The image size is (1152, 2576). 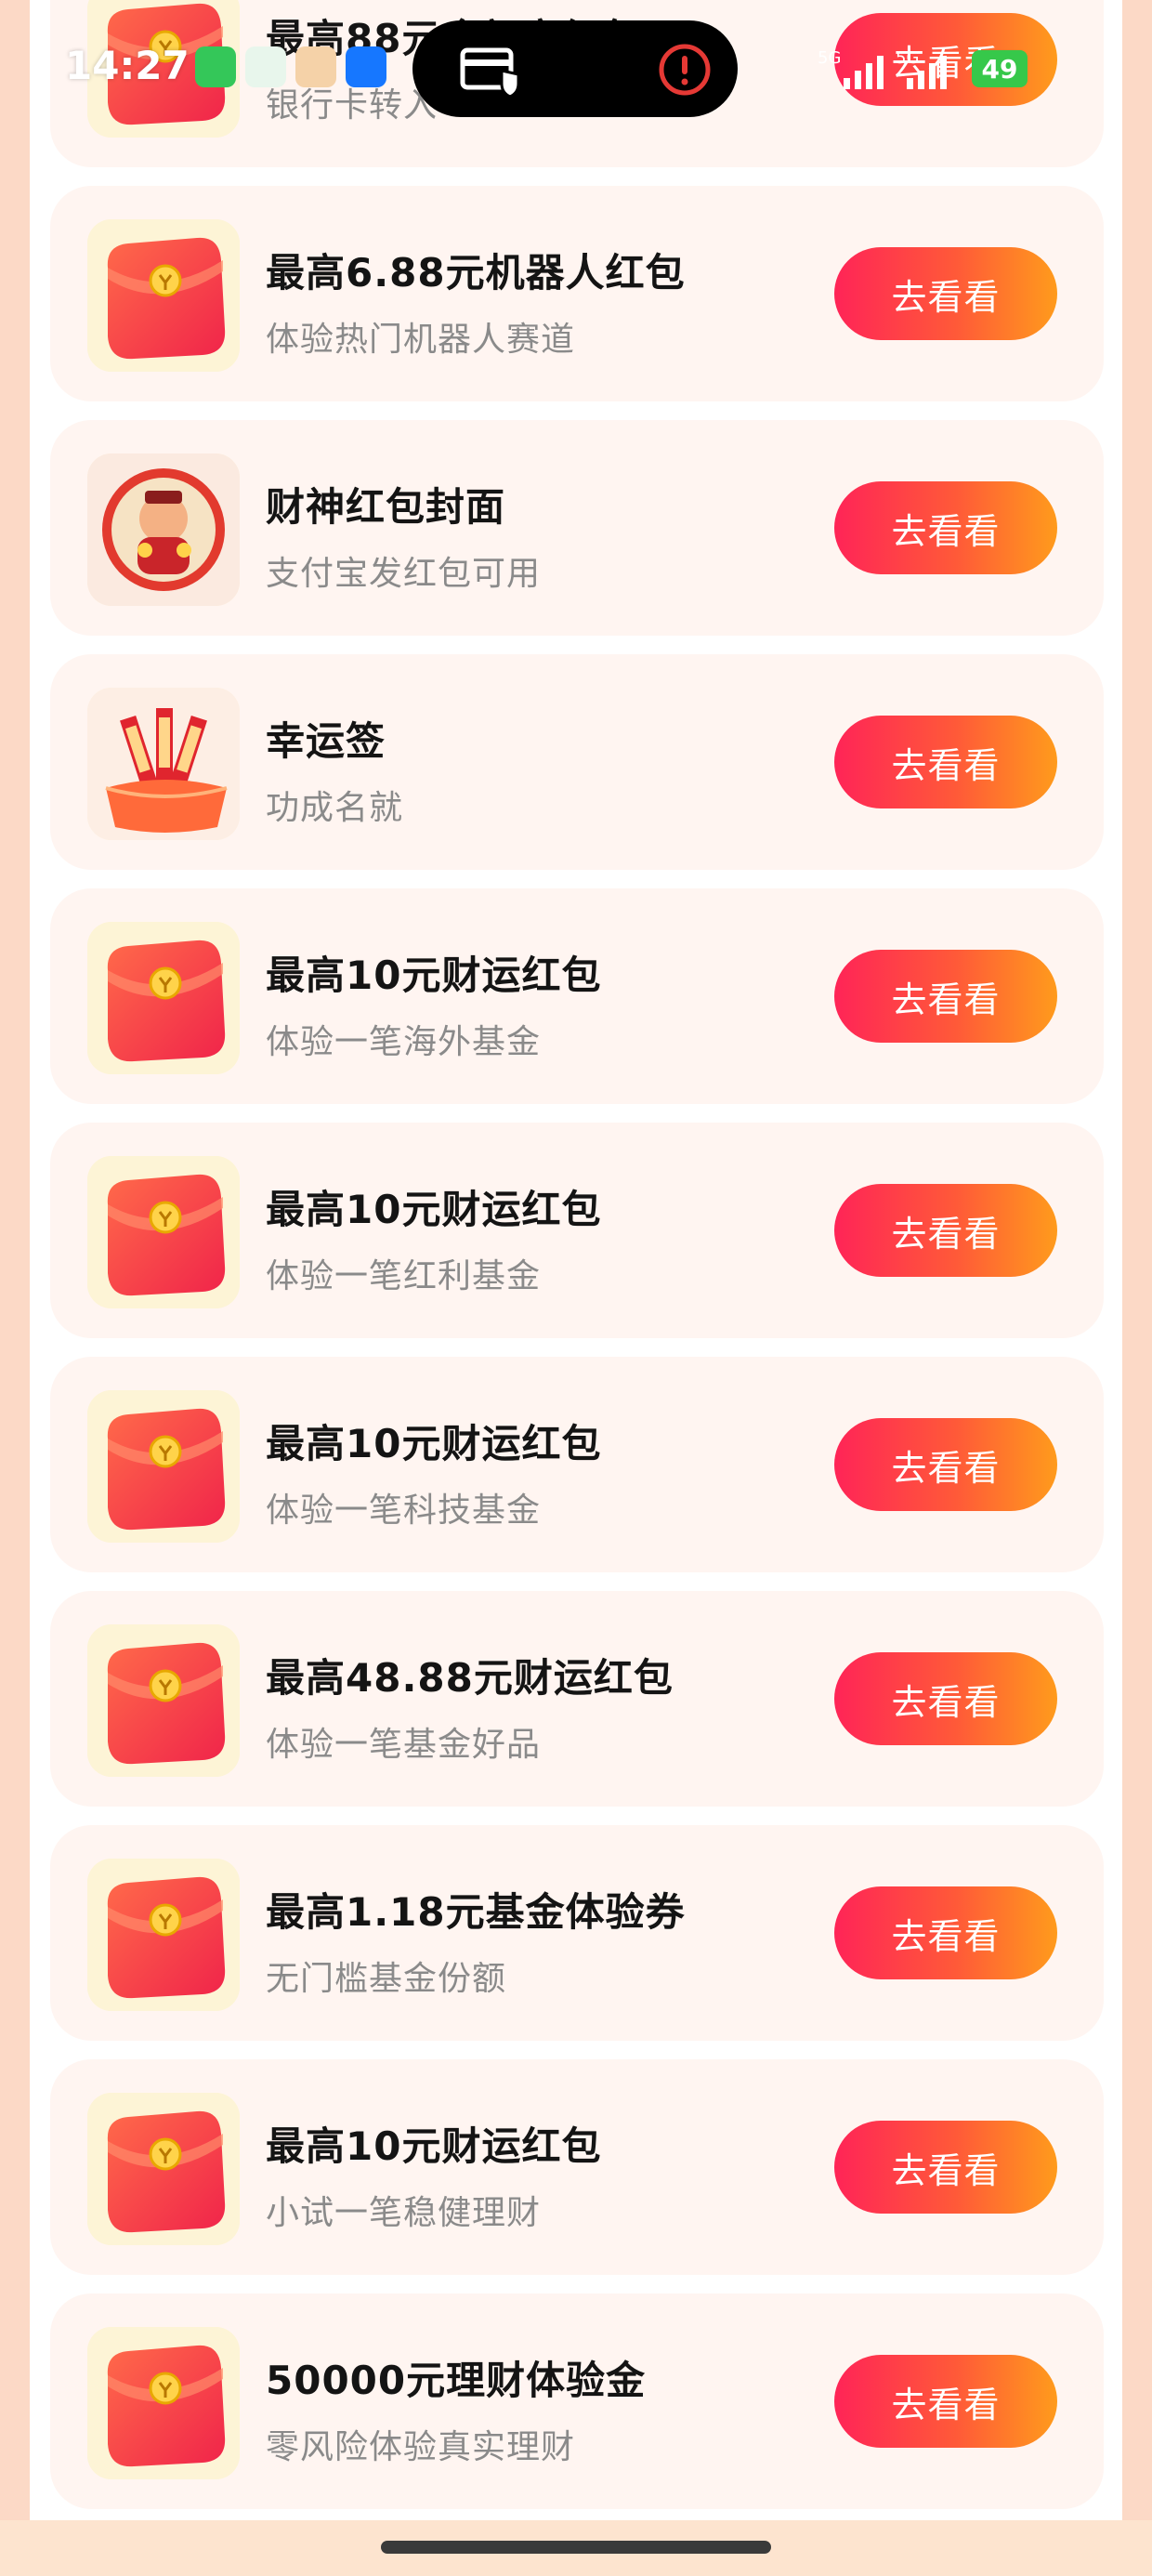 I want to click on signal-icon: 5G 5G, so click(x=882, y=68).